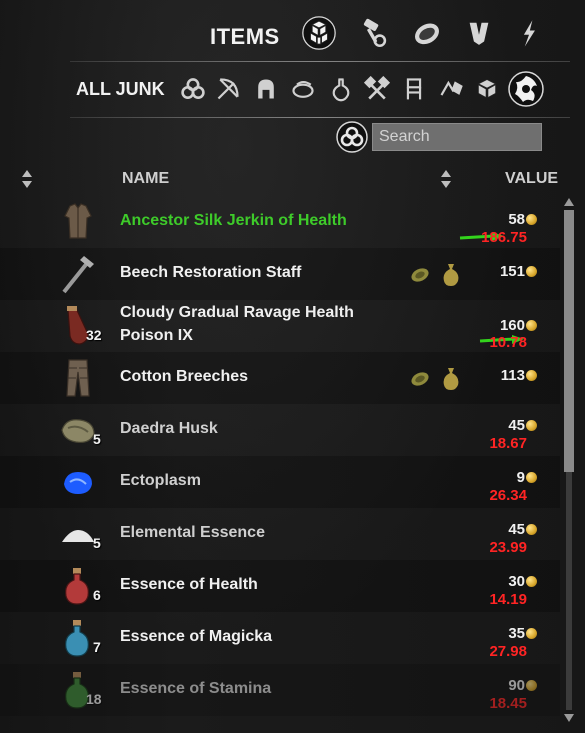 This screenshot has width=585, height=733. I want to click on bow-icon, so click(228, 89).